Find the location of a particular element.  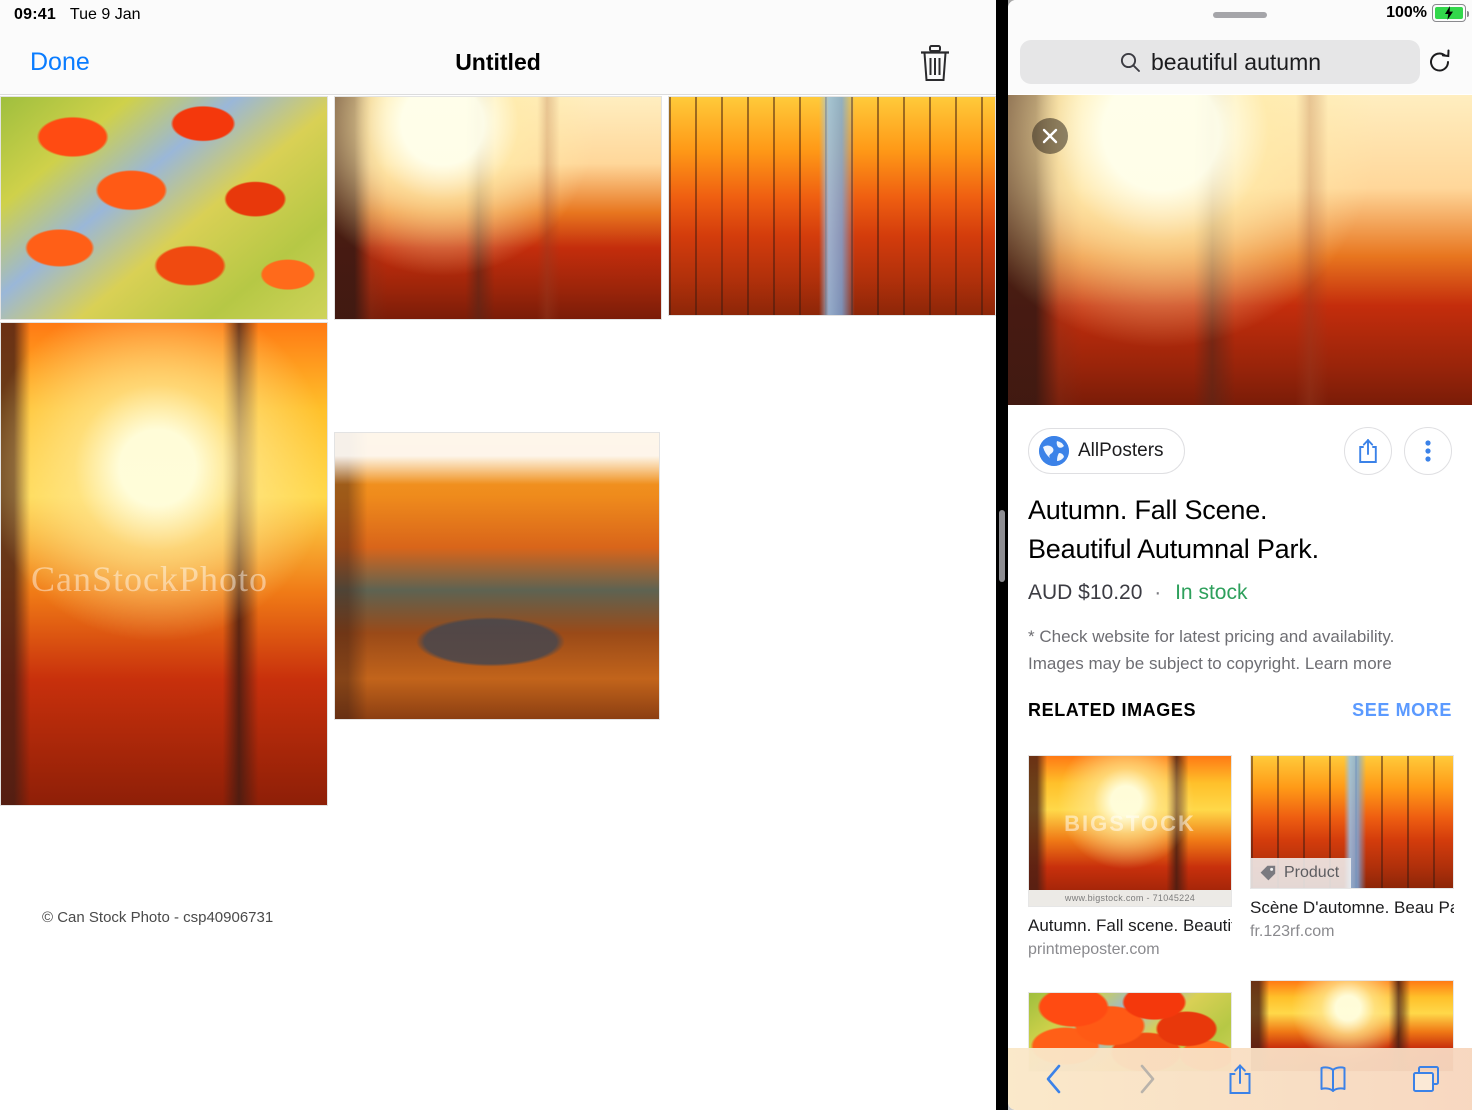

share-button is located at coordinates (1368, 451).